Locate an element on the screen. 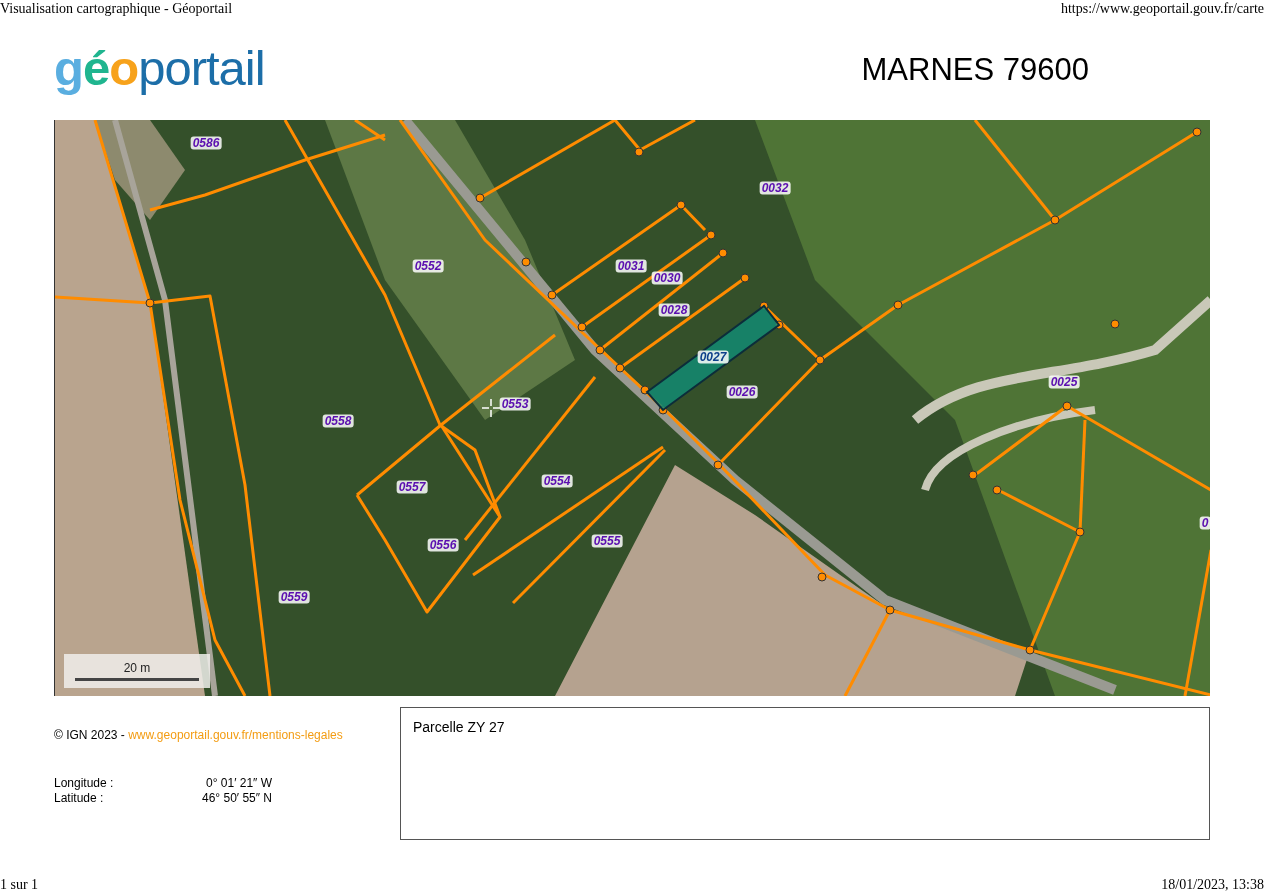 This screenshot has width=1264, height=894. print-header-url: https://www.geoportail.gouv.fr/carte is located at coordinates (1162, 9).